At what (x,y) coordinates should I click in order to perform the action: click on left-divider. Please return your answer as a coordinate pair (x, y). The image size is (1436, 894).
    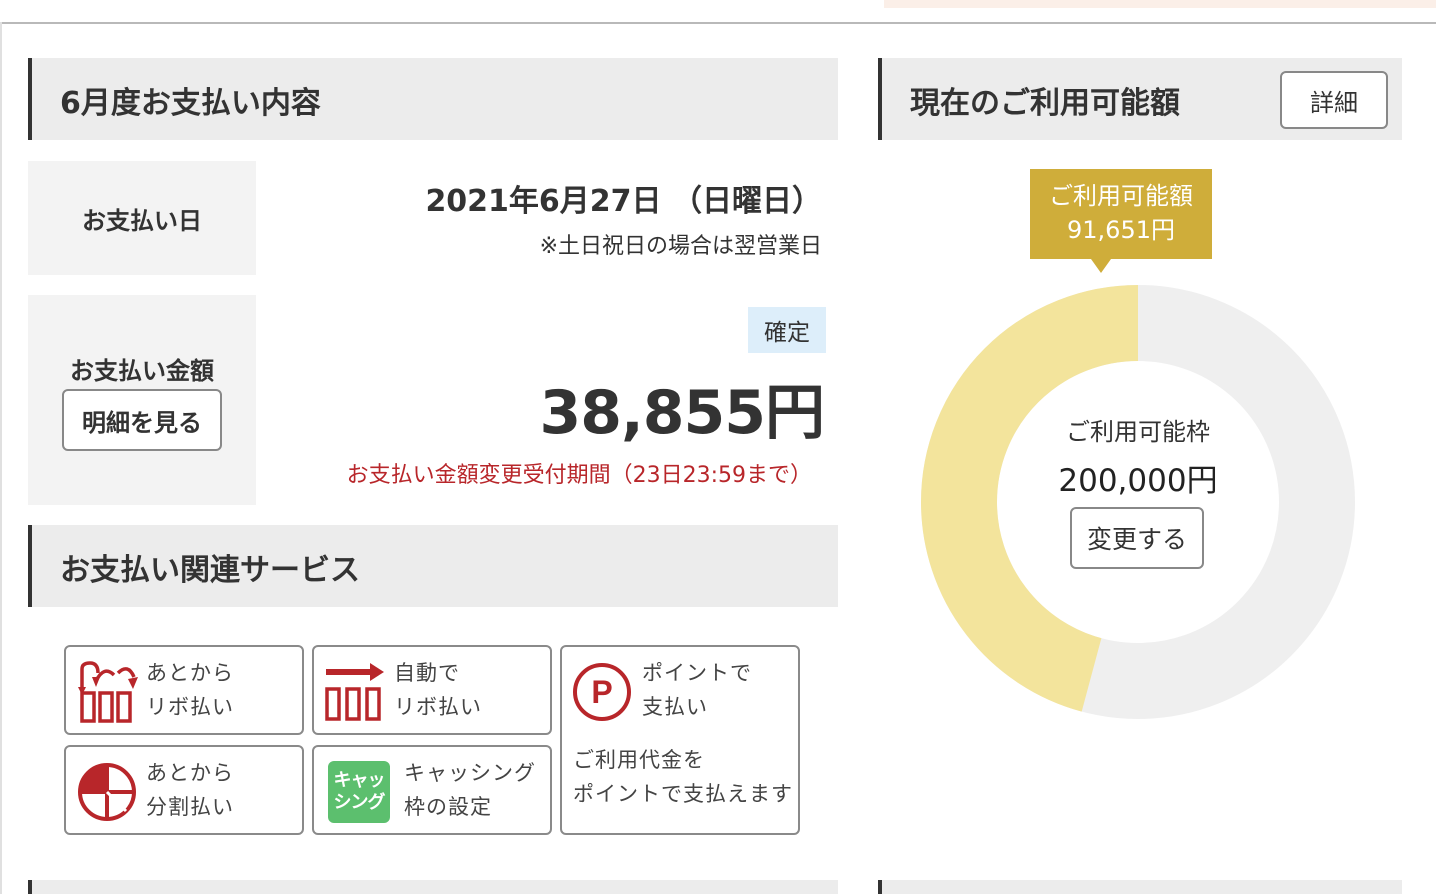
    Looking at the image, I should click on (1, 458).